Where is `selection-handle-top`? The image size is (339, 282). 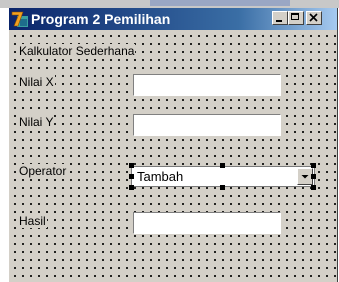 selection-handle-top is located at coordinates (222, 165).